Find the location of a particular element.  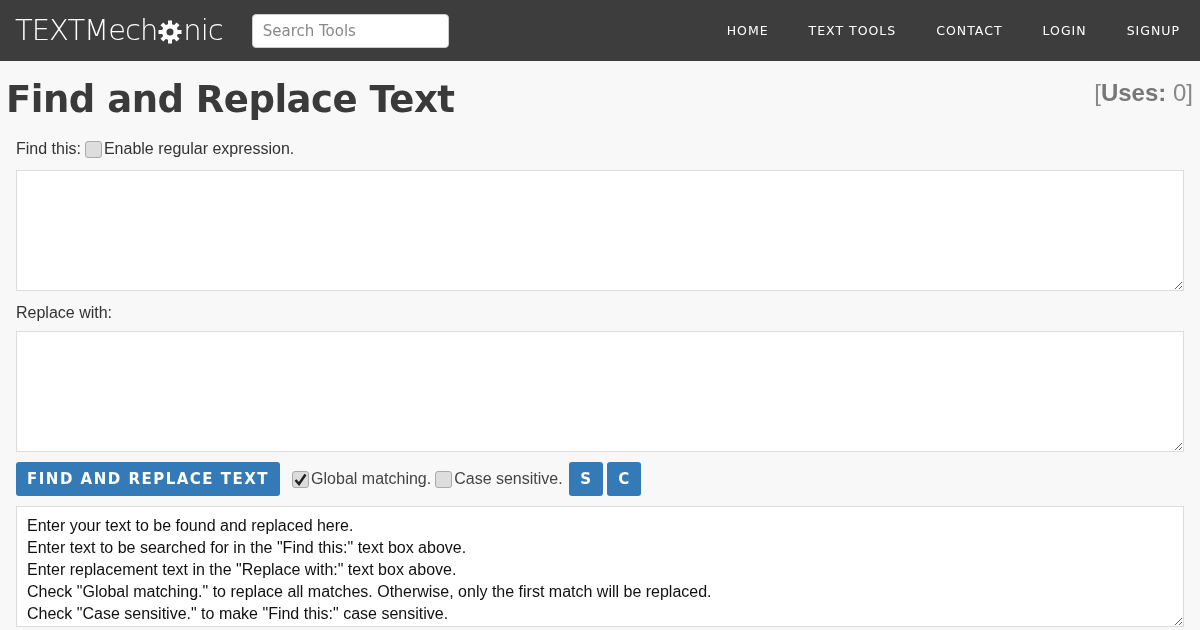

field-label: Find this: is located at coordinates (48, 149).